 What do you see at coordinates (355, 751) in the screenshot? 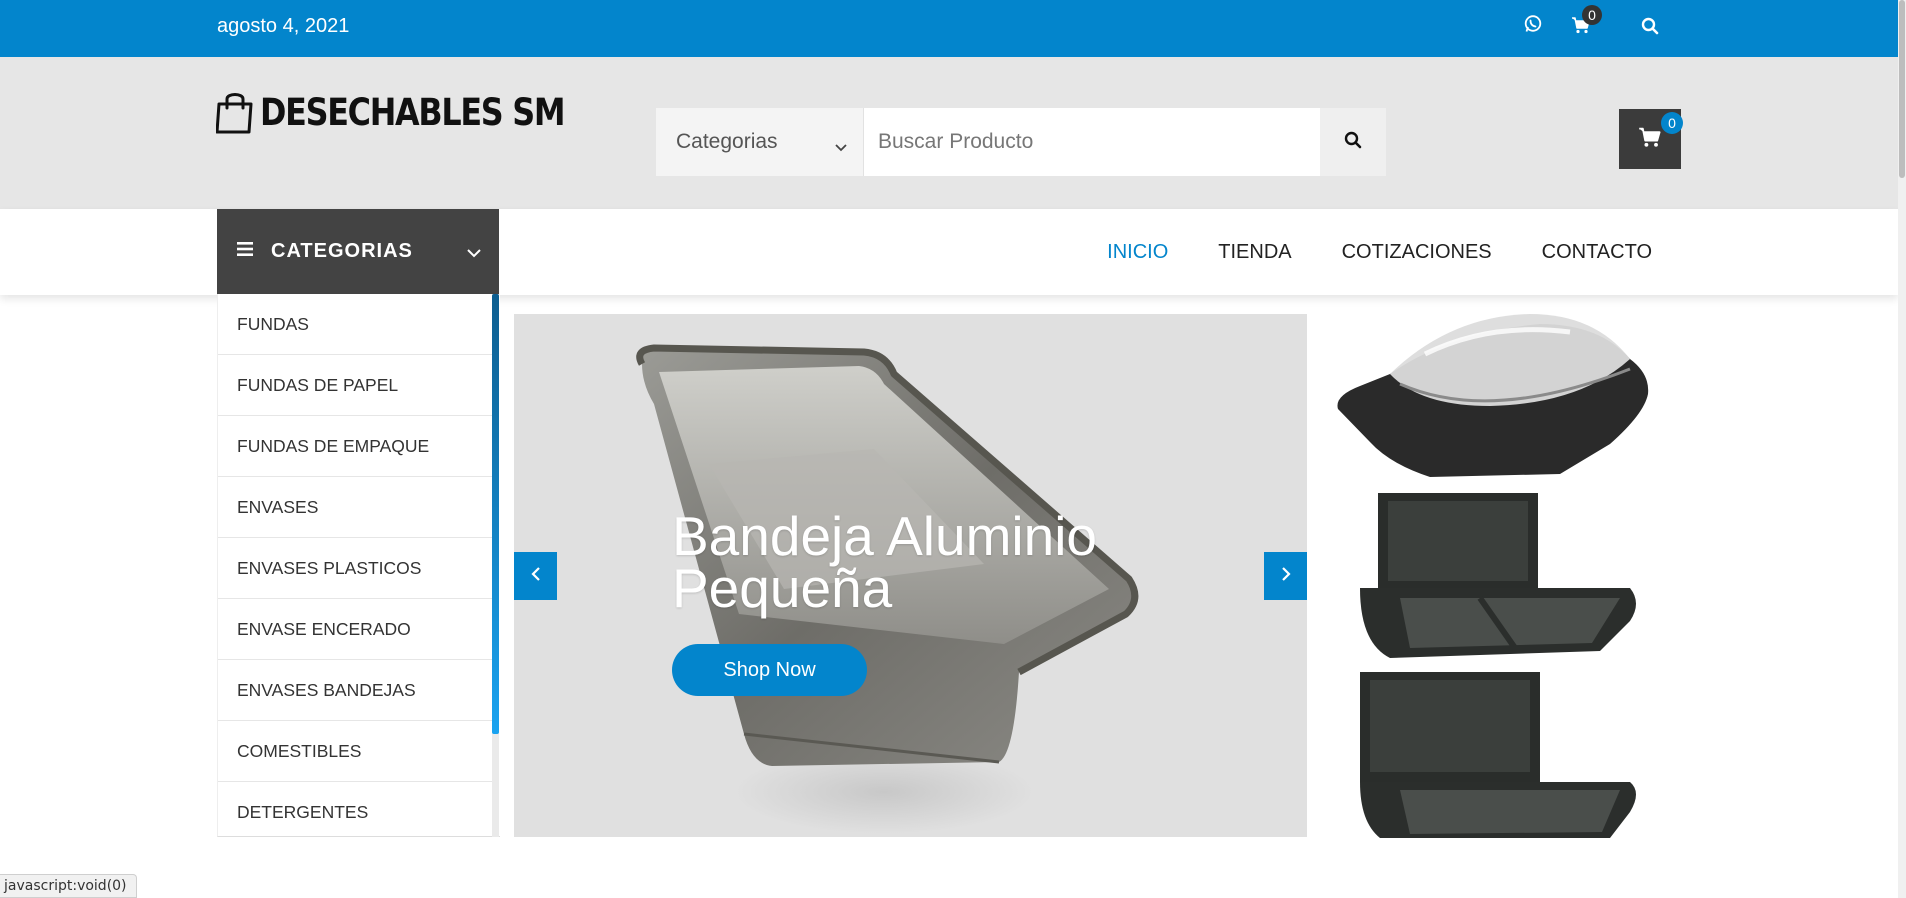
I see `category-item: COMESTIBLES` at bounding box center [355, 751].